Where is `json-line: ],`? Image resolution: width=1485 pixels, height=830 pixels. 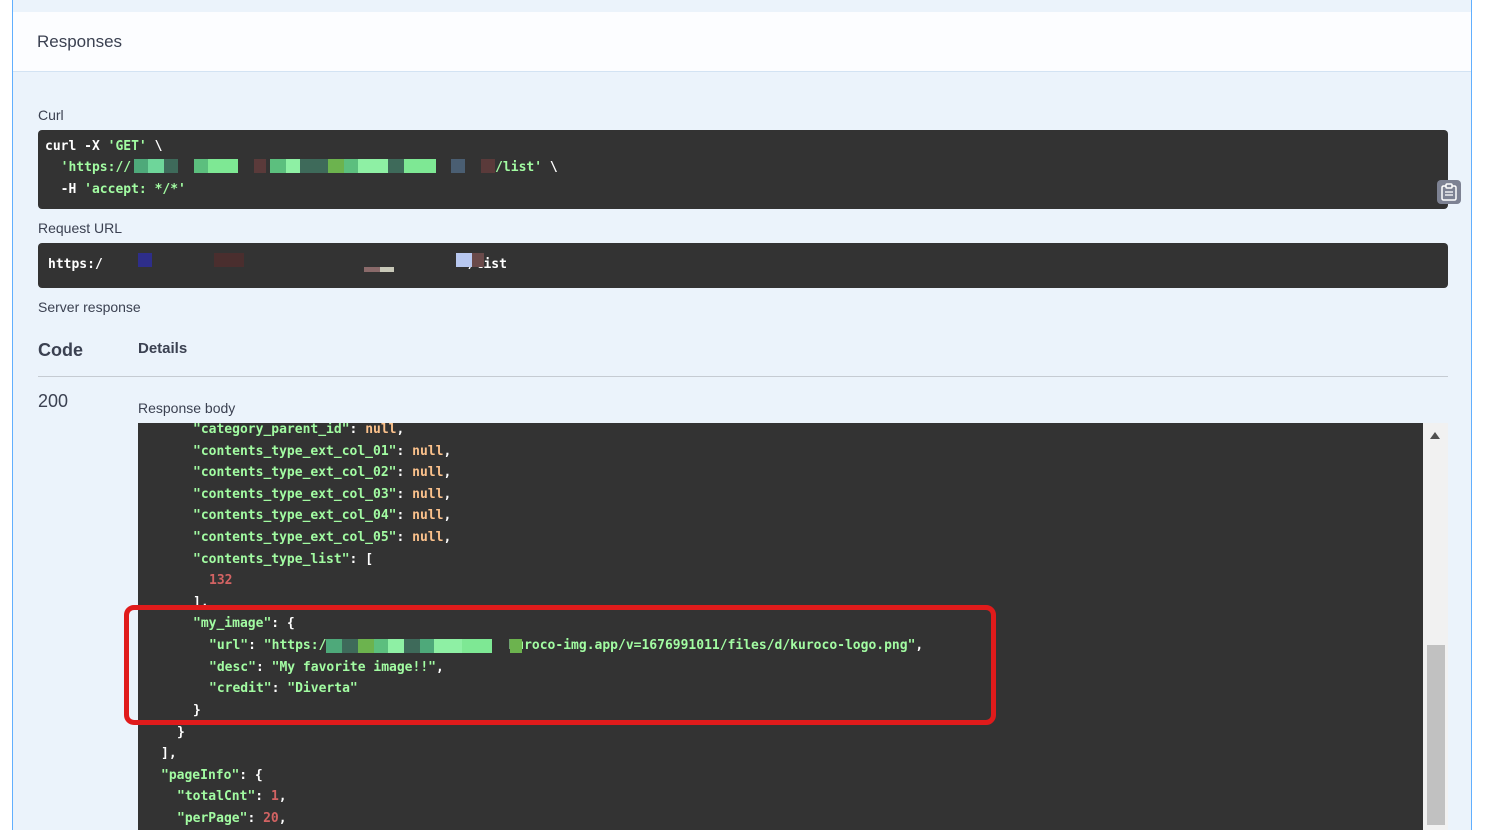 json-line: ], is located at coordinates (169, 753).